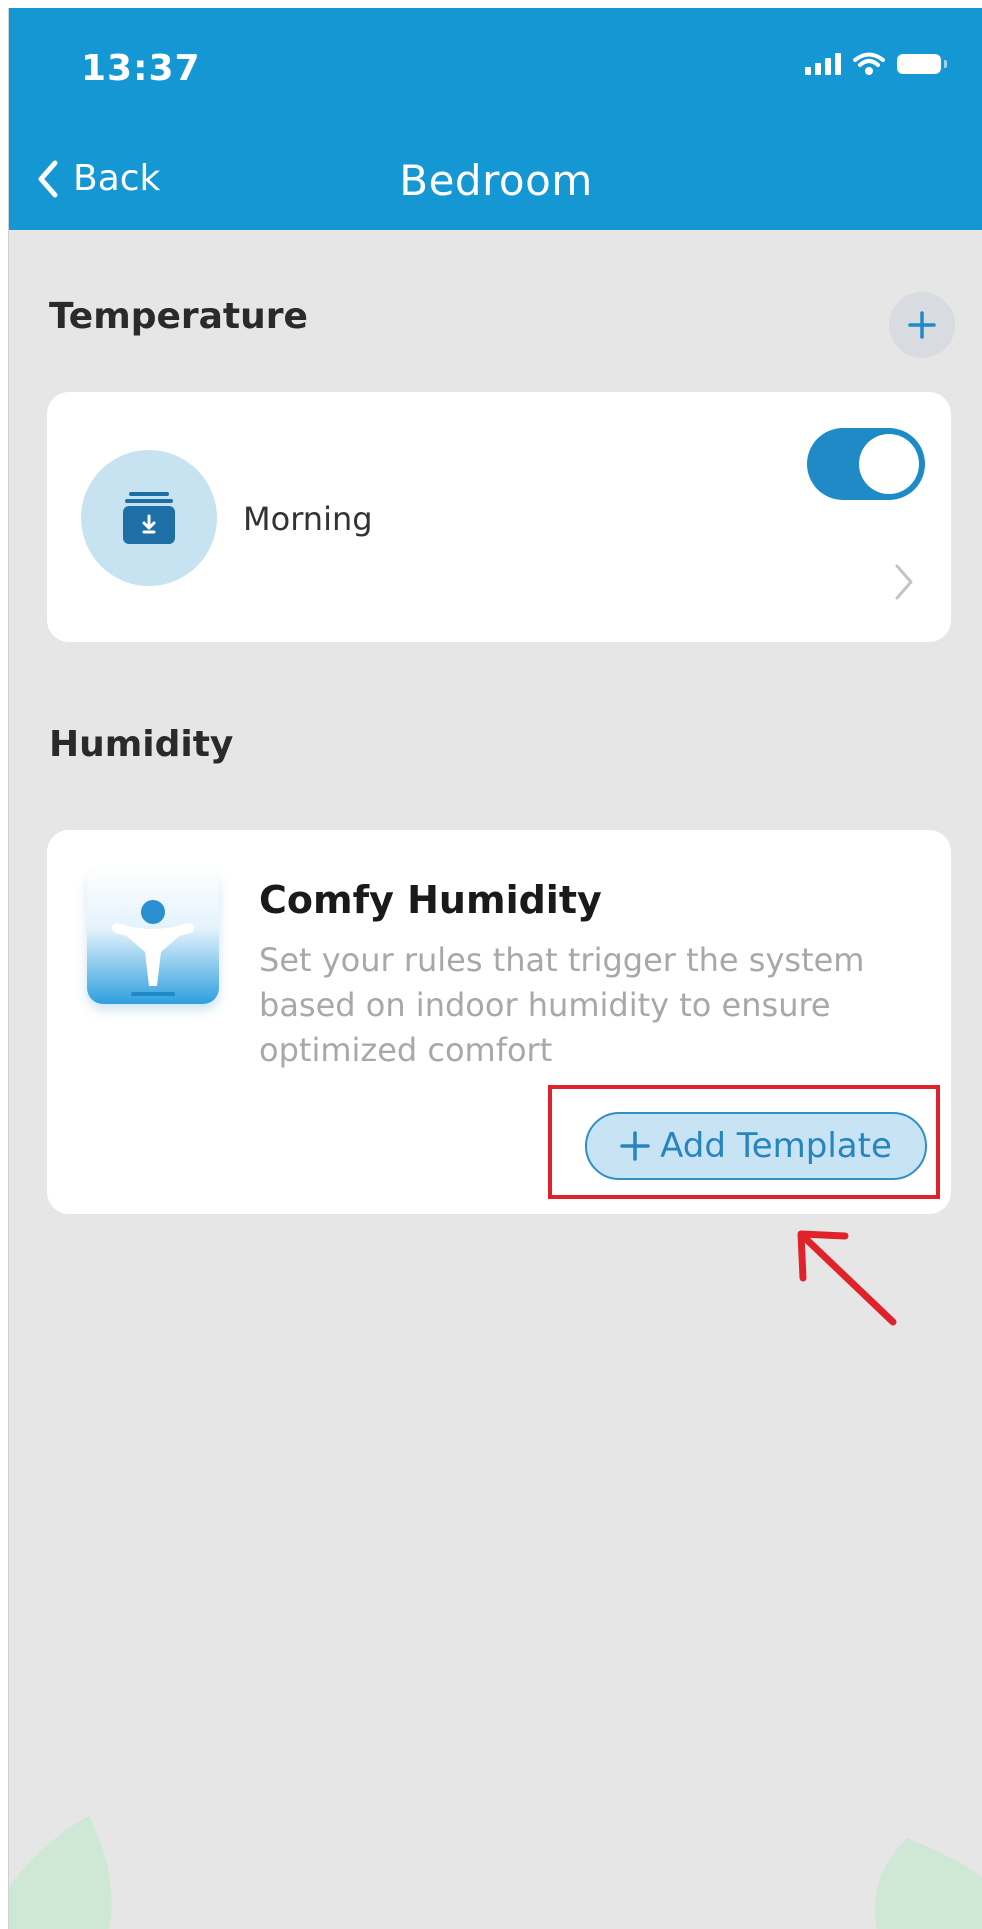  Describe the element at coordinates (499, 517) in the screenshot. I see `schedule-card-morning: Morning` at that location.